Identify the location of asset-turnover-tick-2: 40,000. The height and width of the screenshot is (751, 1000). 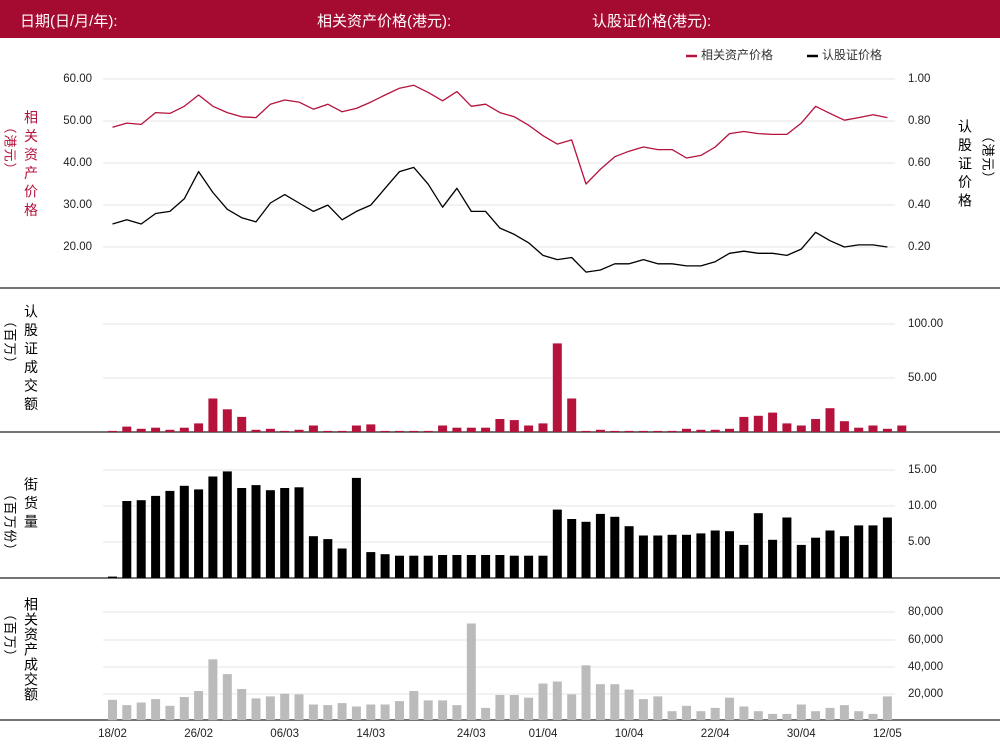
(925, 667).